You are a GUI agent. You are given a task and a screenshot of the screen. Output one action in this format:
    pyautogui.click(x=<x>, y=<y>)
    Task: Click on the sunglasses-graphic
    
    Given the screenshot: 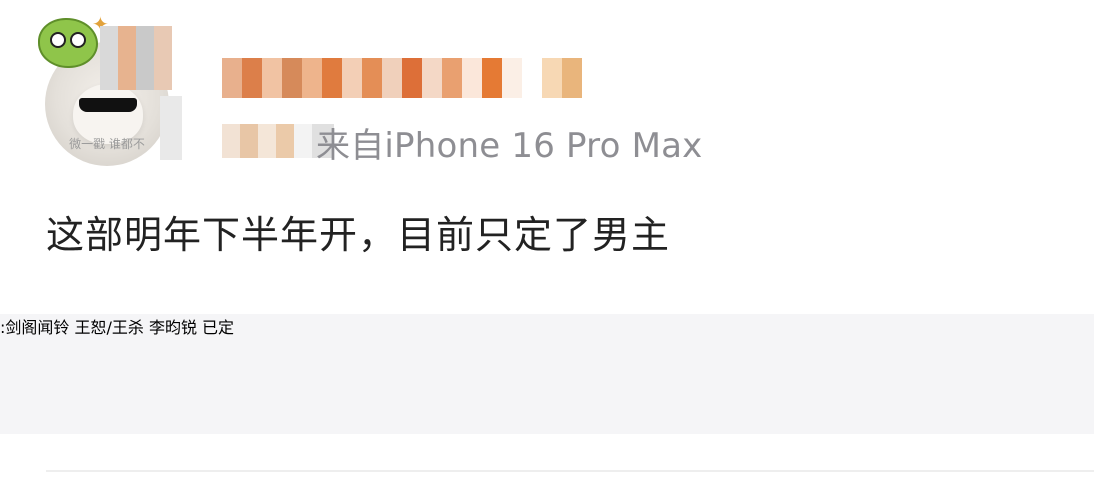 What is the action you would take?
    pyautogui.click(x=108, y=105)
    